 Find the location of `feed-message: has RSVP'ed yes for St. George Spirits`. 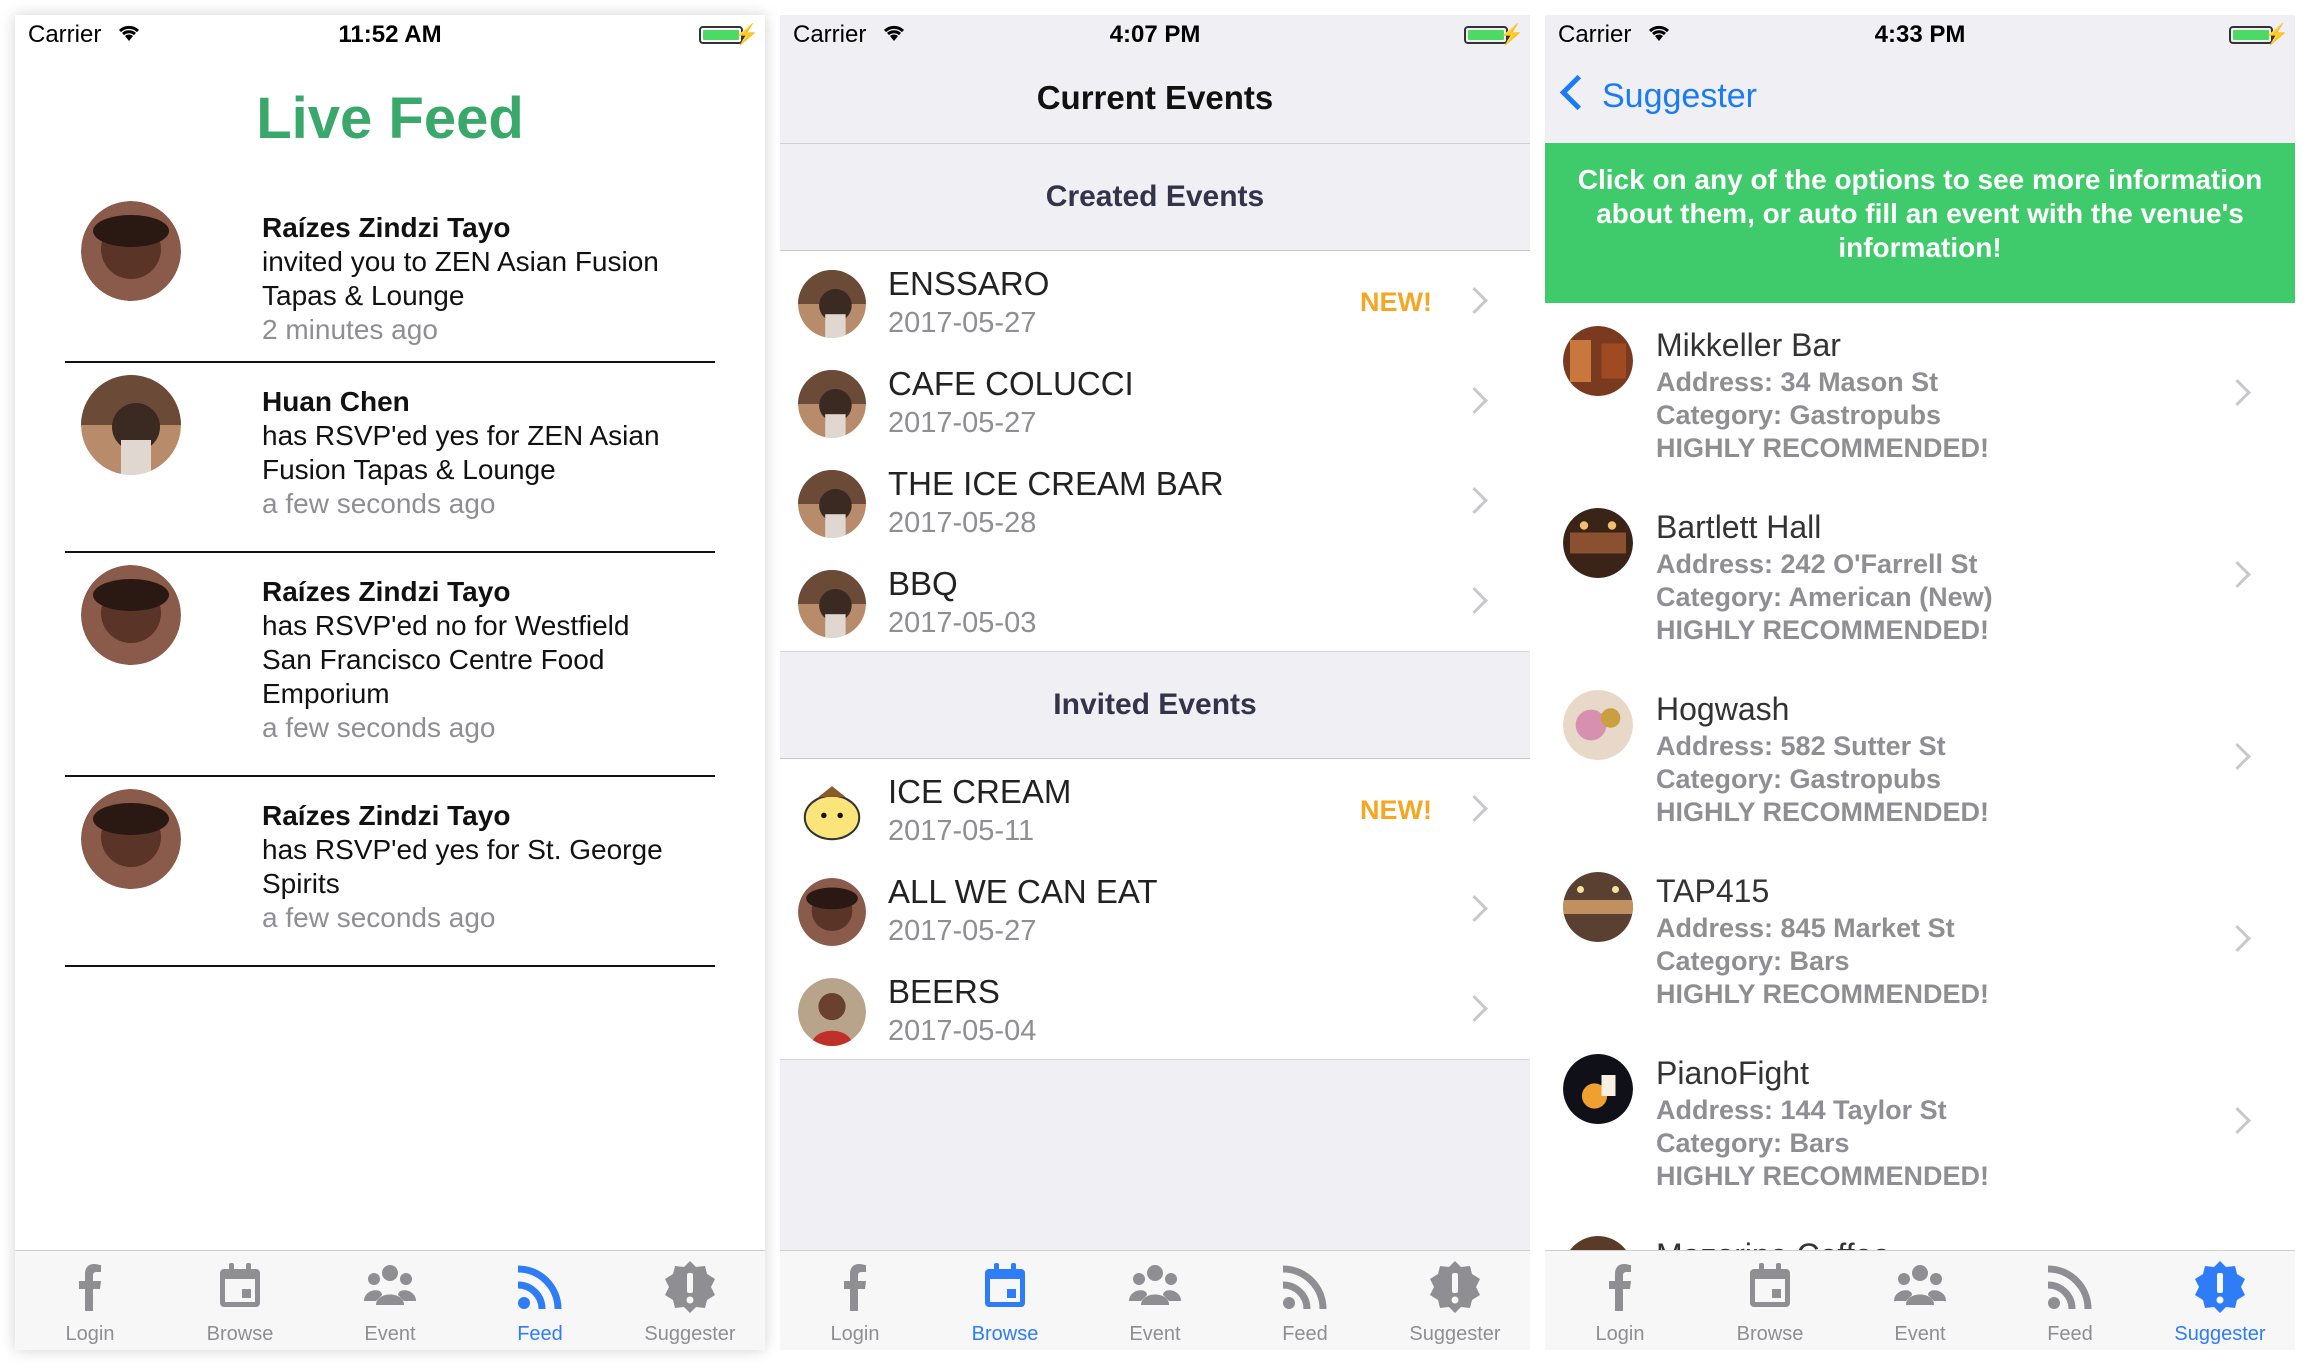

feed-message: has RSVP'ed yes for St. George Spirits is located at coordinates (462, 866).